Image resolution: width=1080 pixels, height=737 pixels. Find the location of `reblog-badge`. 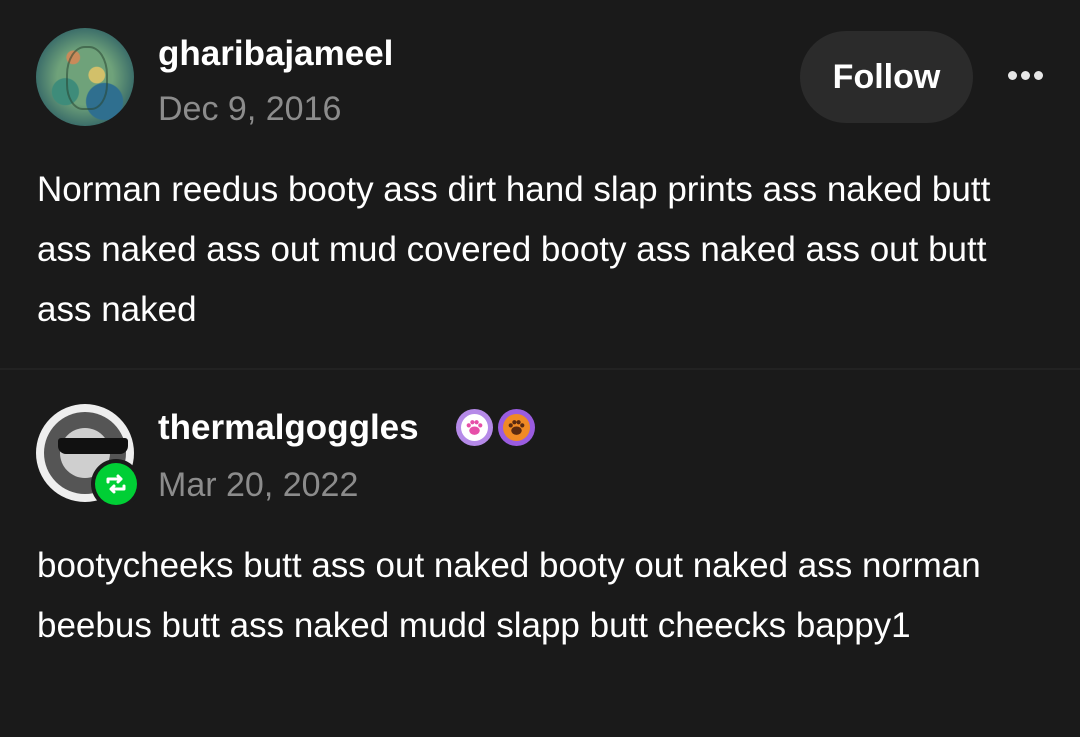

reblog-badge is located at coordinates (116, 484).